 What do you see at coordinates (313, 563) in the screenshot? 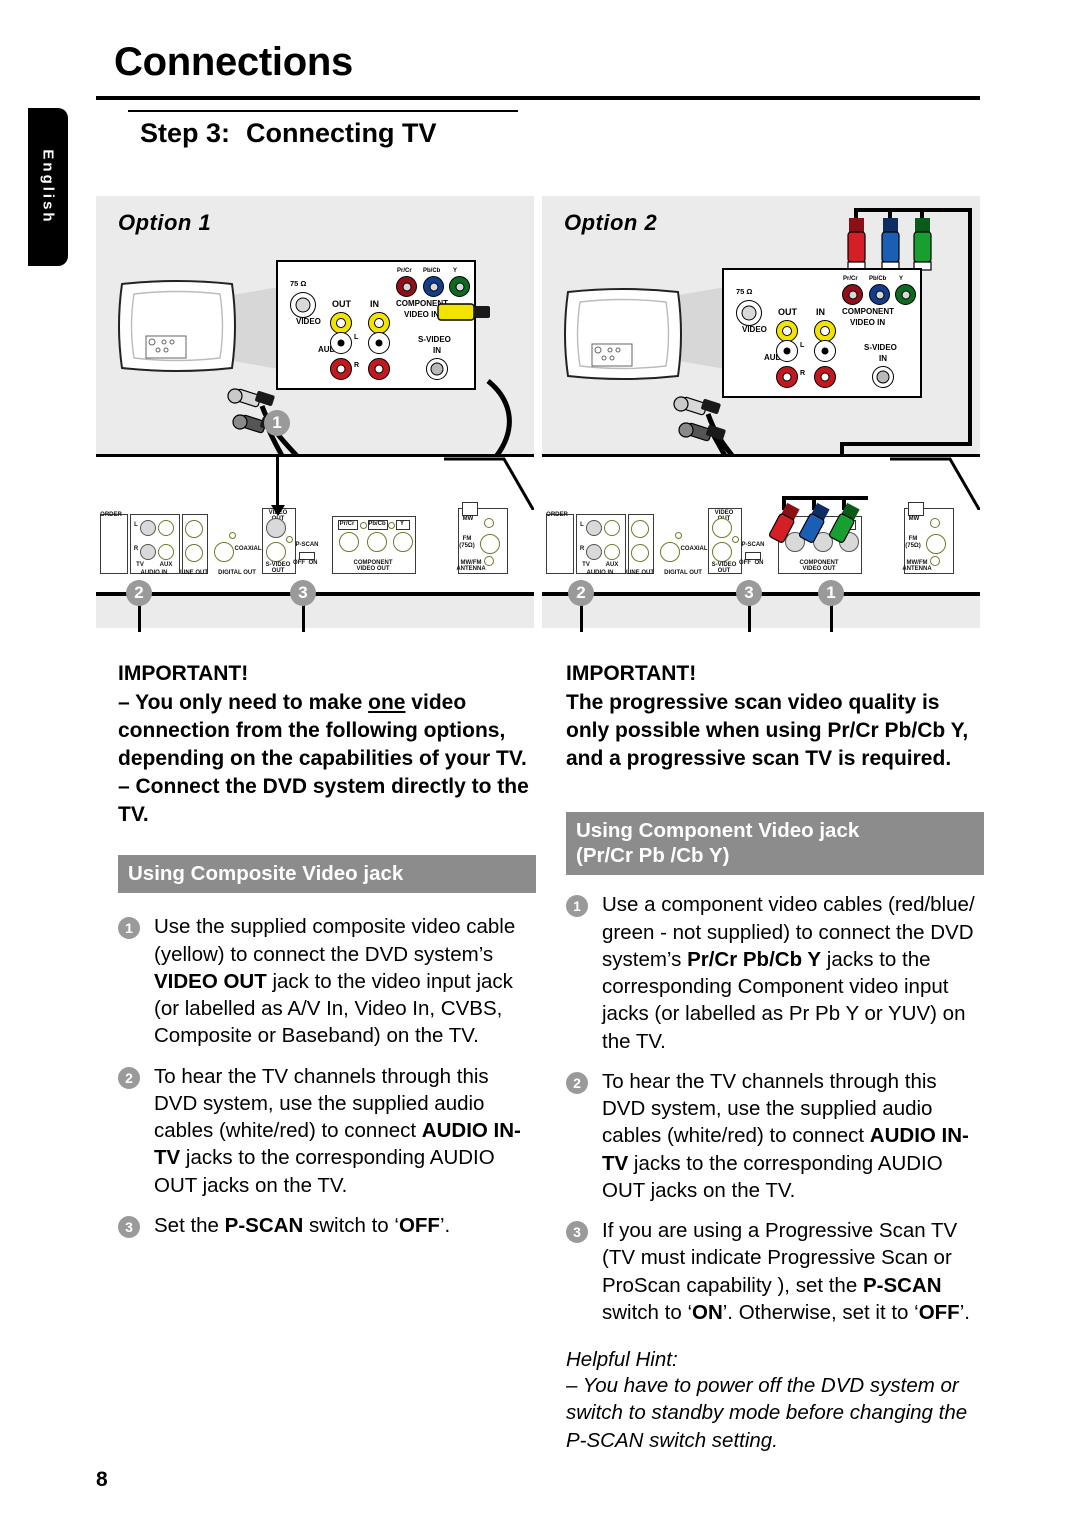
I see `dvd-pscan-on-1: ON` at bounding box center [313, 563].